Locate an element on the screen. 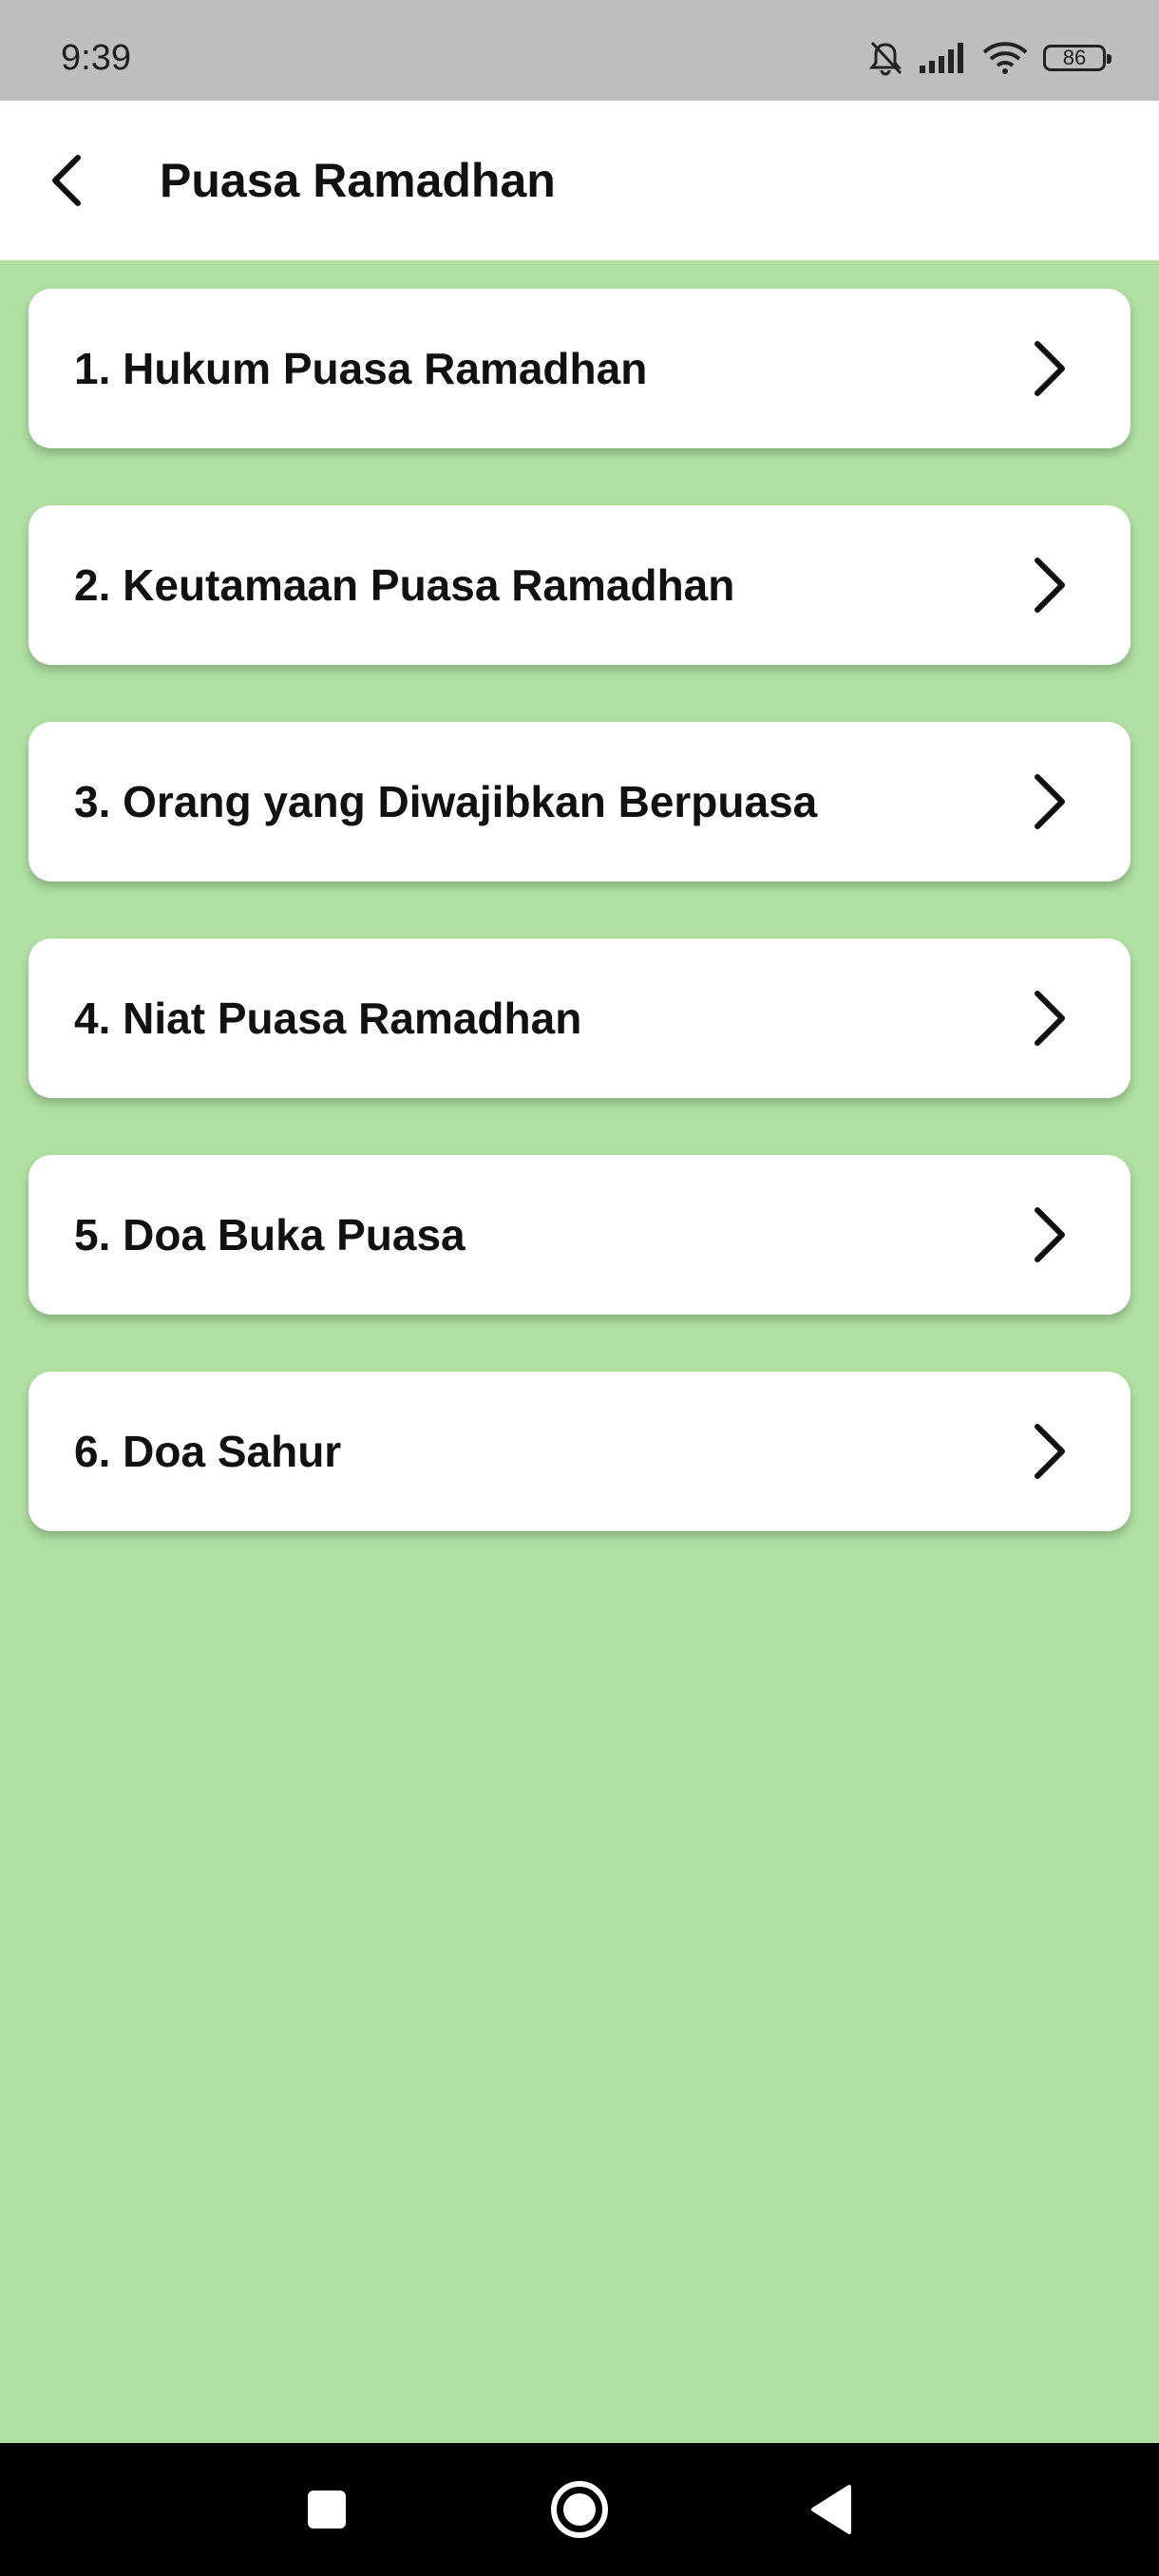 This screenshot has height=2576, width=1159. status-time: 9:39 is located at coordinates (96, 58).